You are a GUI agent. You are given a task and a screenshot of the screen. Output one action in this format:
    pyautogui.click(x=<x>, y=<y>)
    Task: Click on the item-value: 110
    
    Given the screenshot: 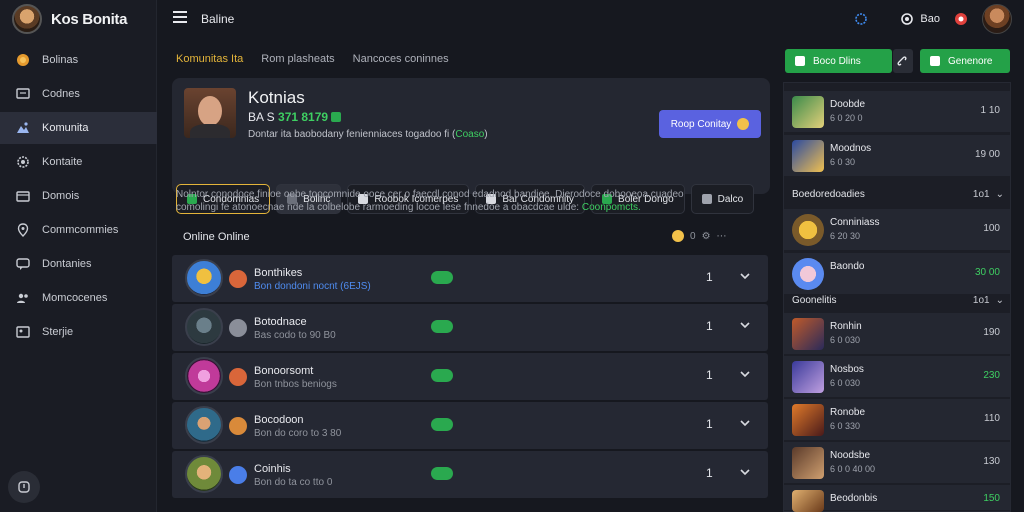 What is the action you would take?
    pyautogui.click(x=992, y=418)
    